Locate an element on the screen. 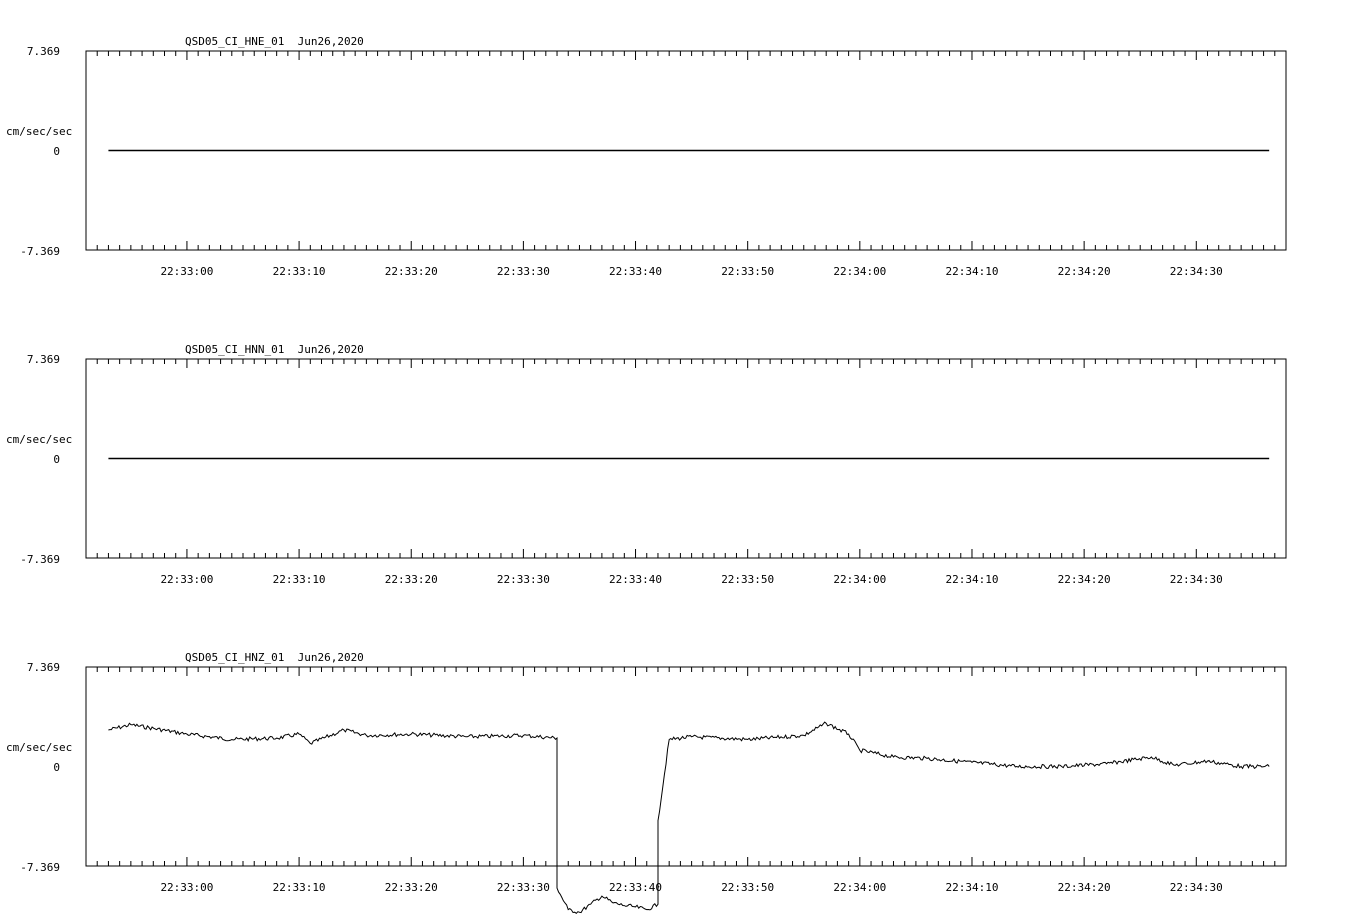  chart-title: QSD05_CI_HNZ_01 Jun26,2020 is located at coordinates (274, 657).